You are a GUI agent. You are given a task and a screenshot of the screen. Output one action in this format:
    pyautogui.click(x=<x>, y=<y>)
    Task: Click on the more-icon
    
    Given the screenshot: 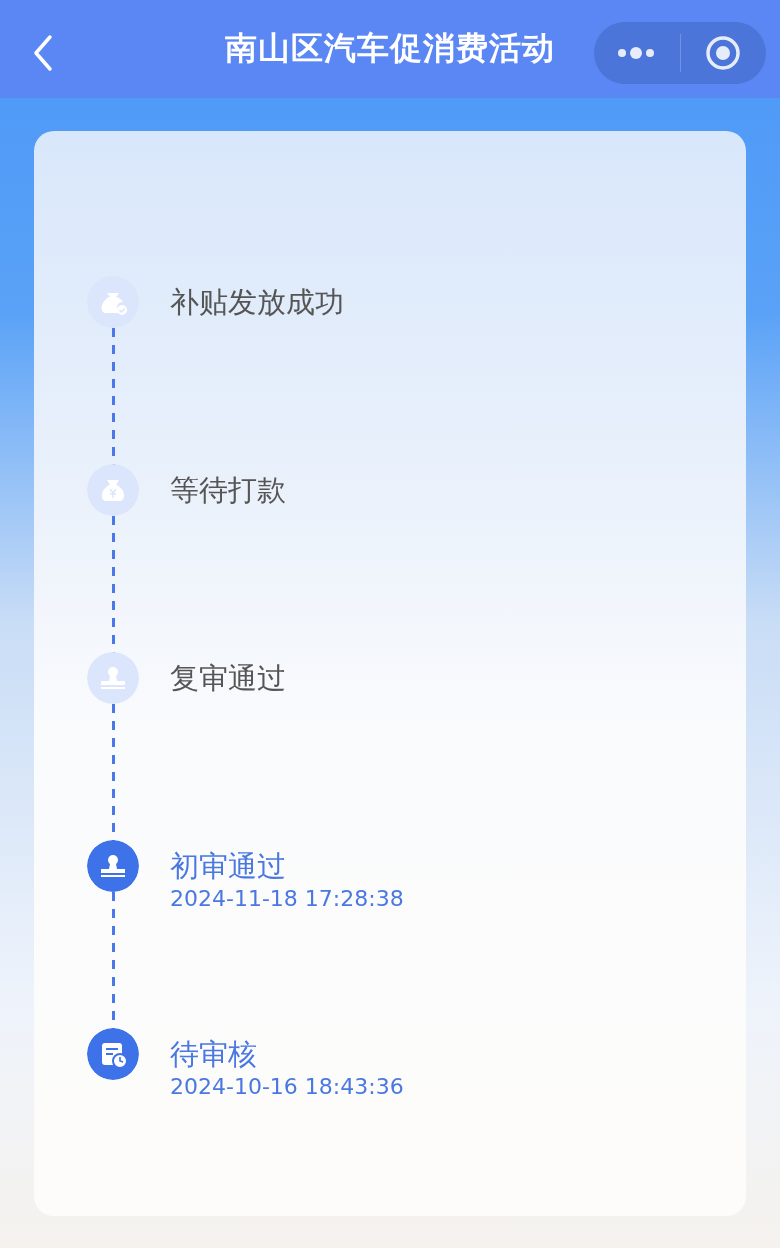 What is the action you would take?
    pyautogui.click(x=636, y=53)
    